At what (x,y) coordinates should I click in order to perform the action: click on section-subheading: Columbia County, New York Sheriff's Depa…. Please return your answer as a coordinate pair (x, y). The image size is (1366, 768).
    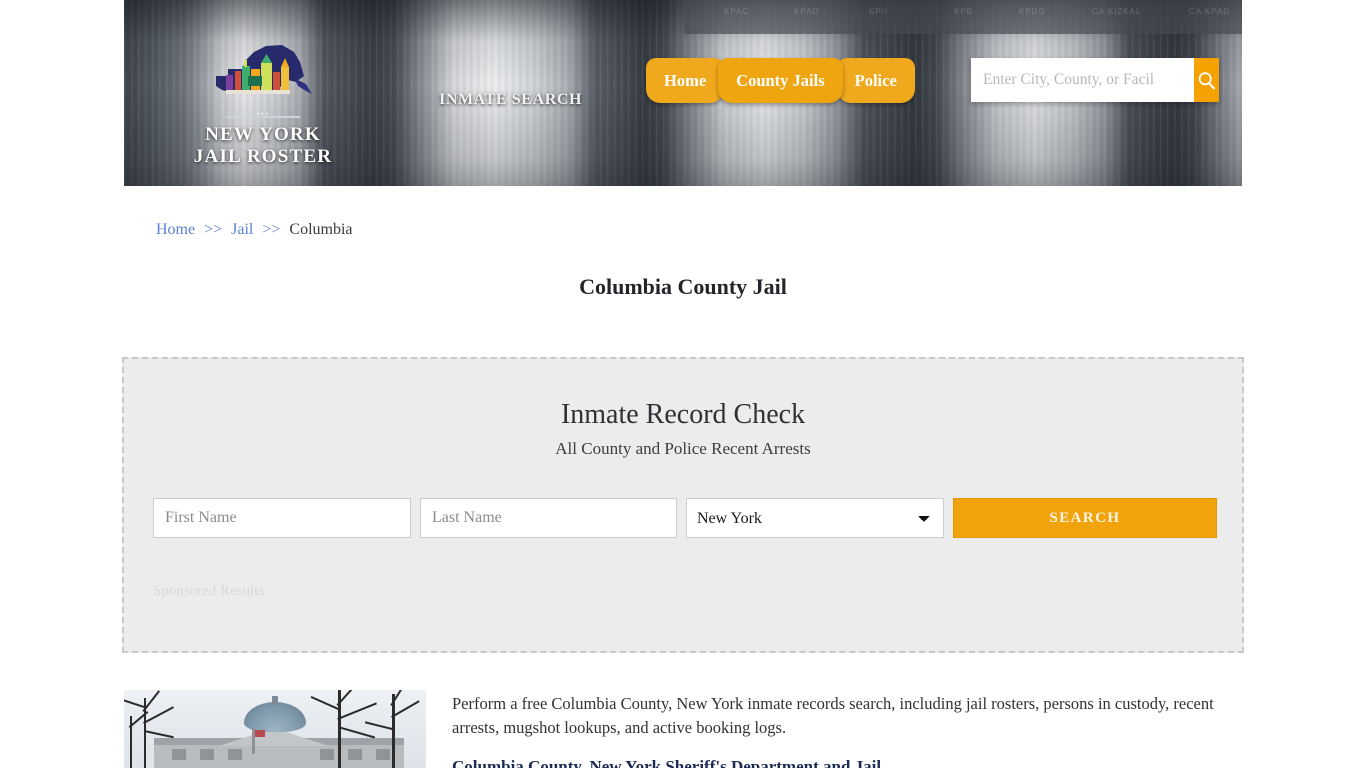
    Looking at the image, I should click on (667, 762).